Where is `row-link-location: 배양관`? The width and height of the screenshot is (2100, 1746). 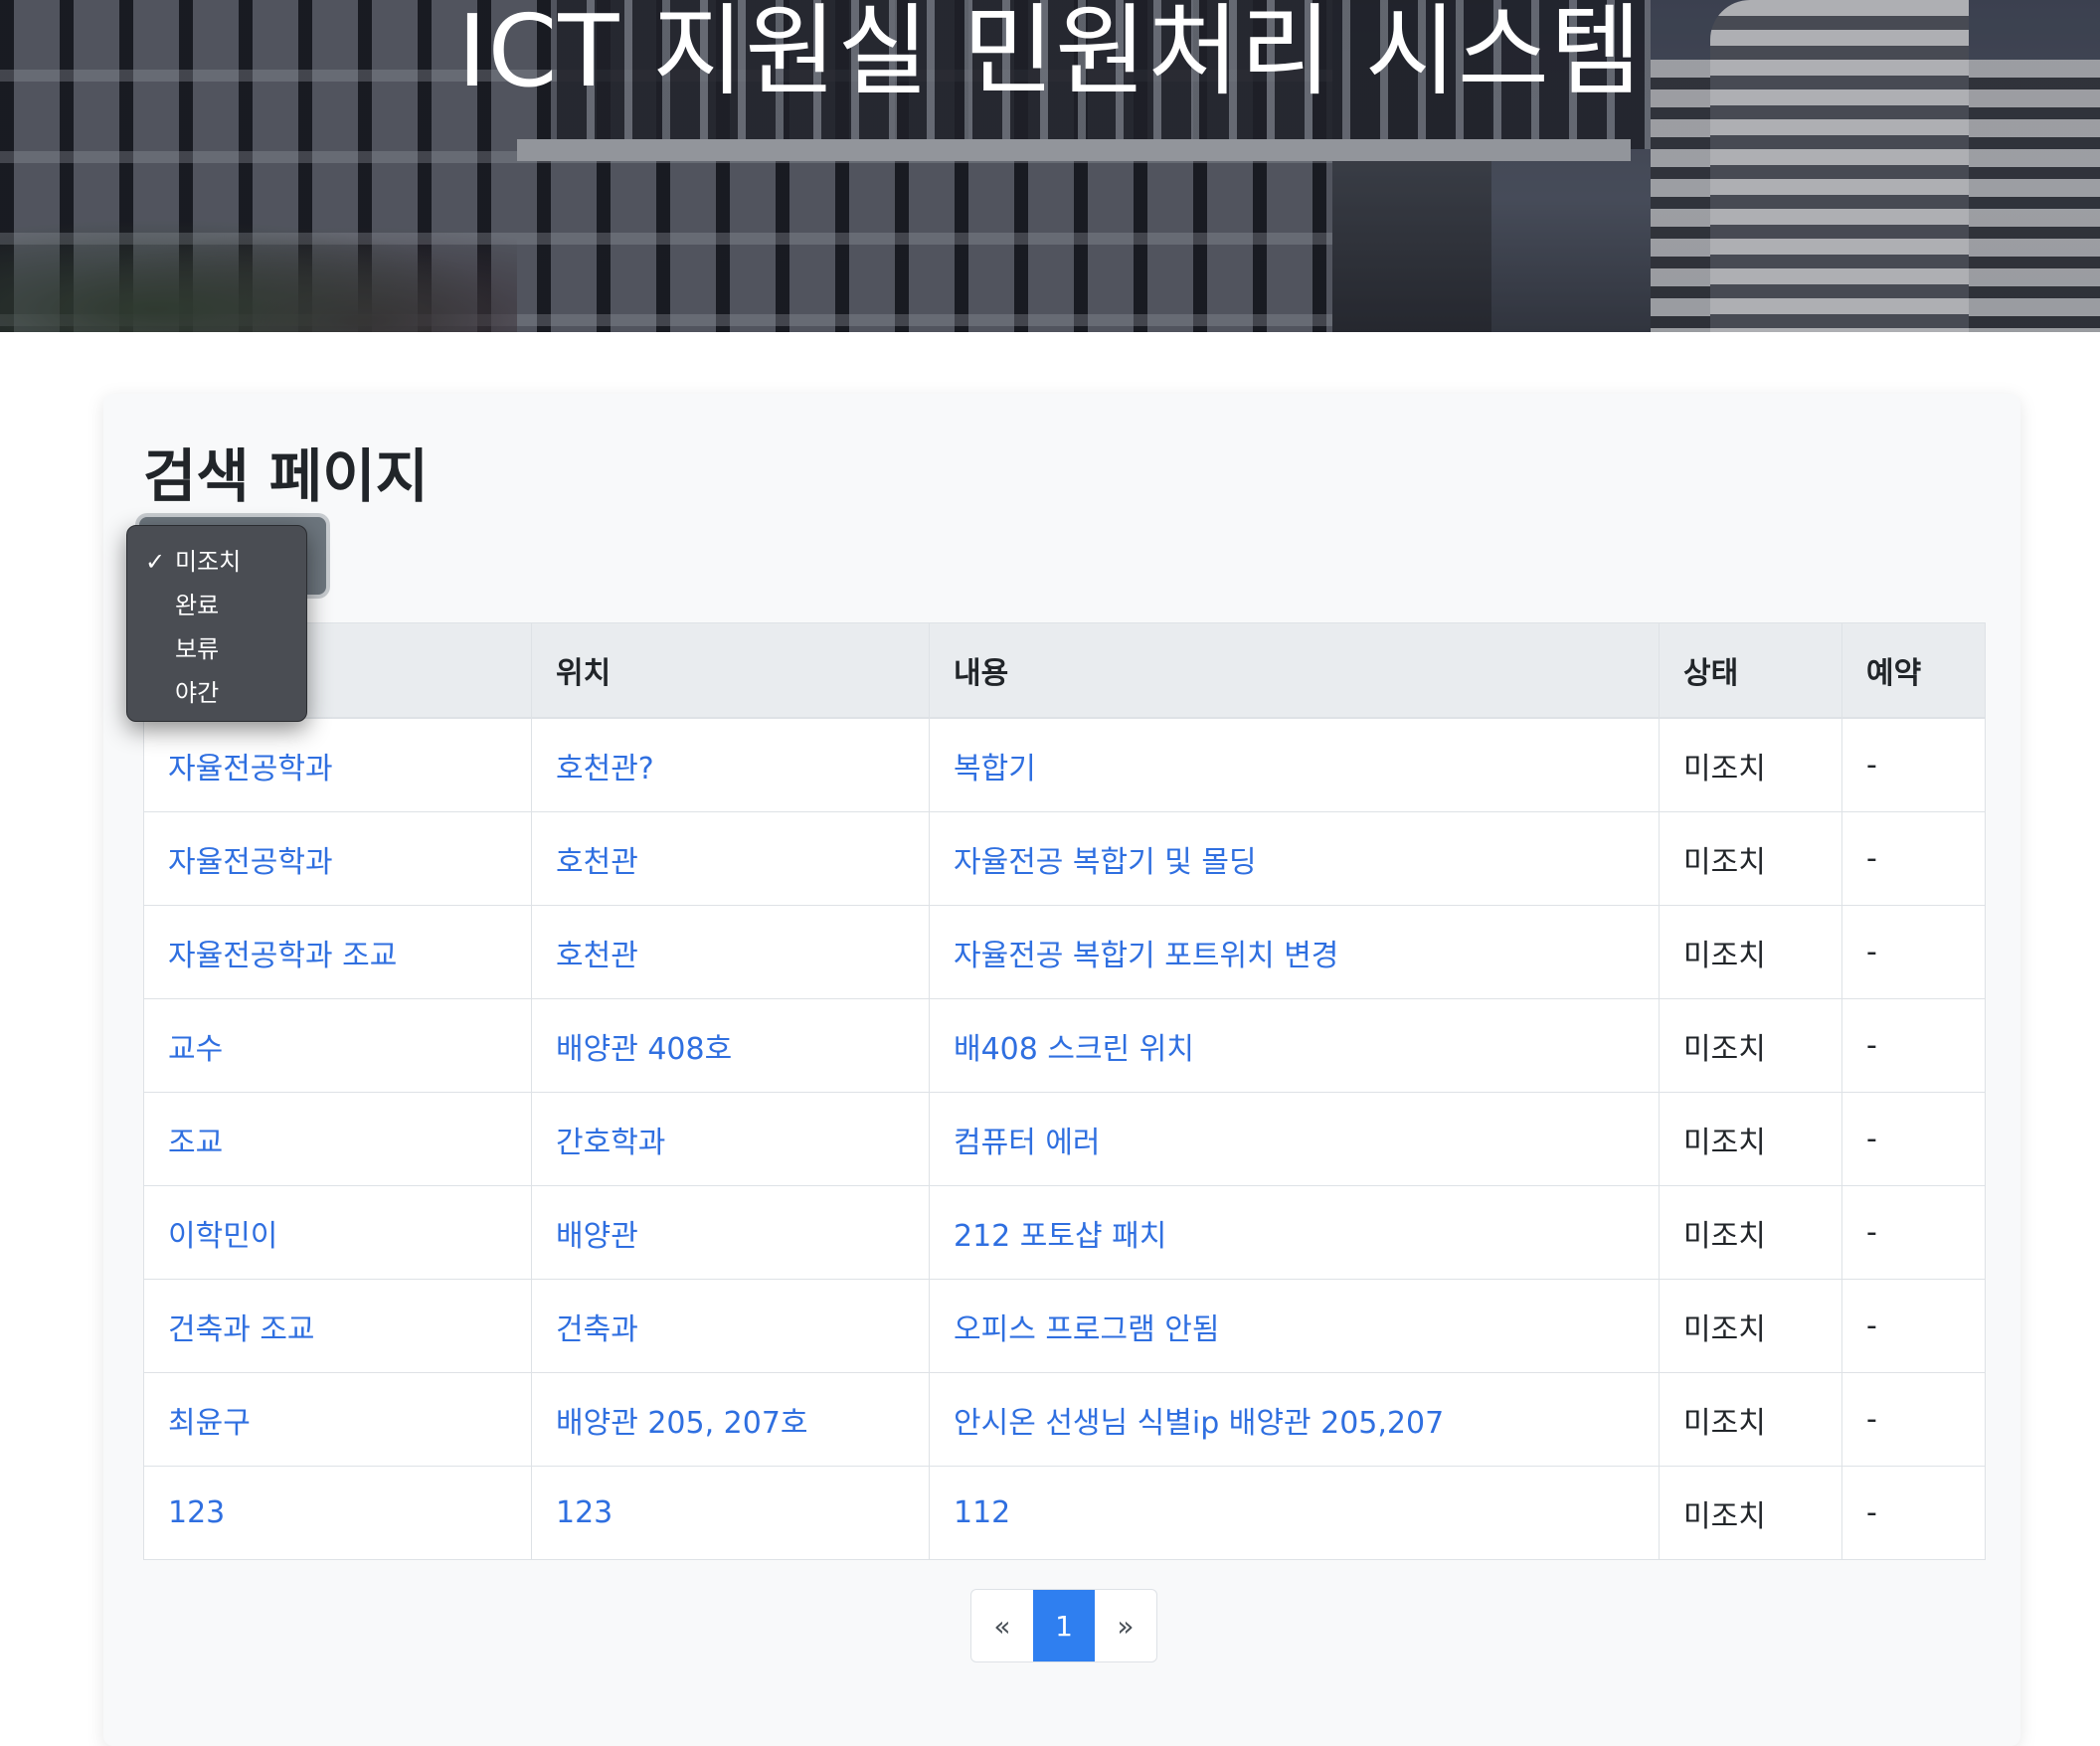
row-link-location: 배양관 is located at coordinates (597, 1236).